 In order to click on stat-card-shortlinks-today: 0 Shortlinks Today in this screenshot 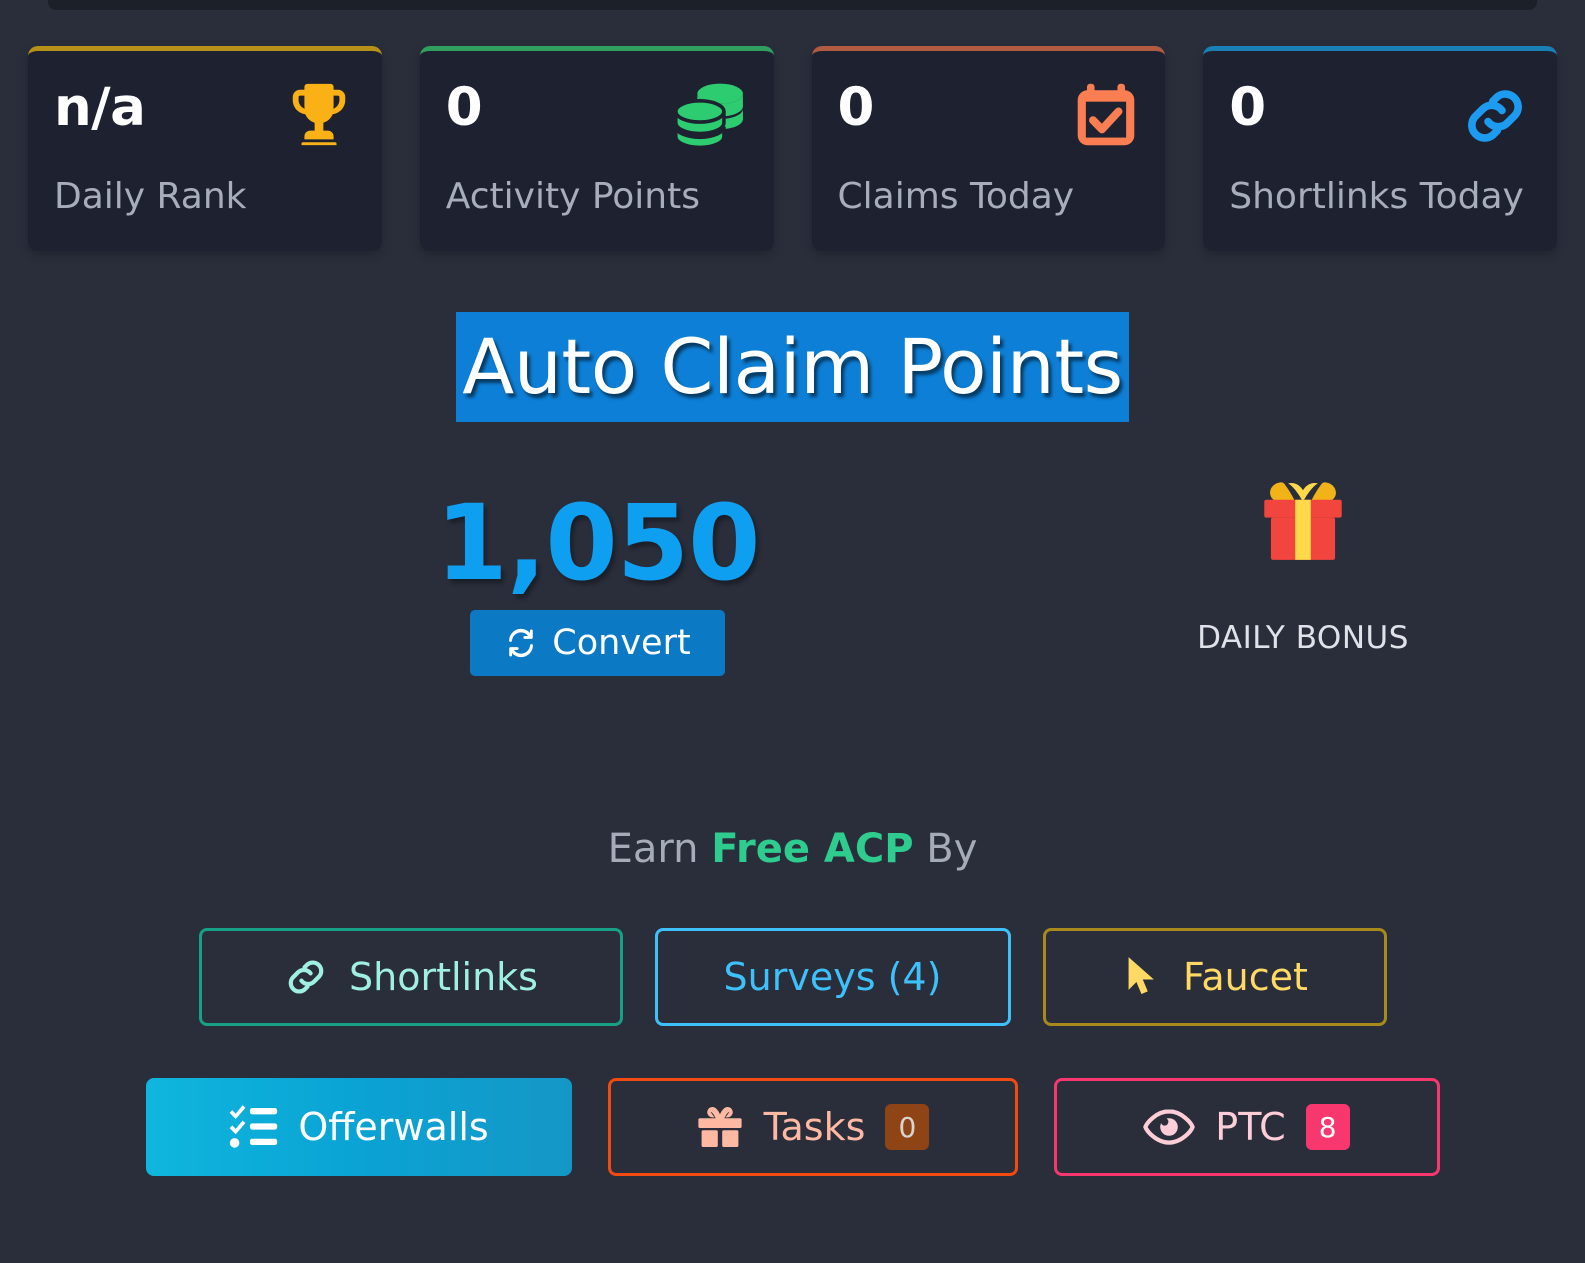, I will do `click(1380, 148)`.